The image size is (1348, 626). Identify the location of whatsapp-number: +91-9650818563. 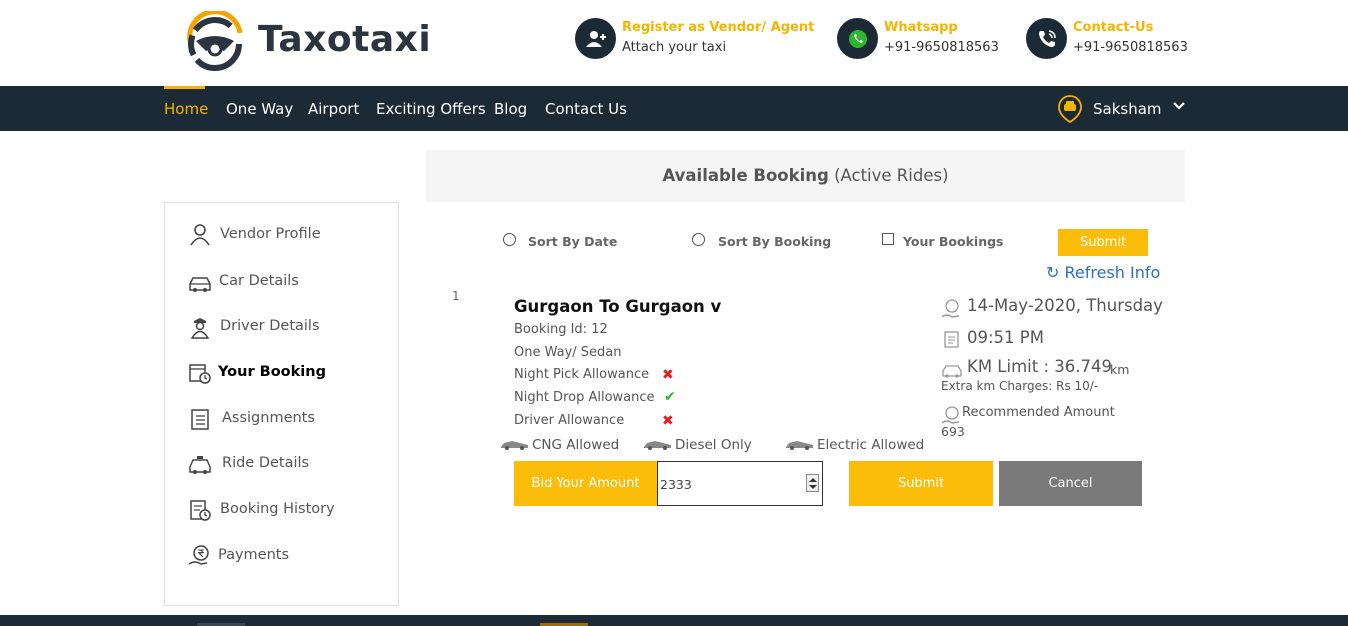
(941, 47).